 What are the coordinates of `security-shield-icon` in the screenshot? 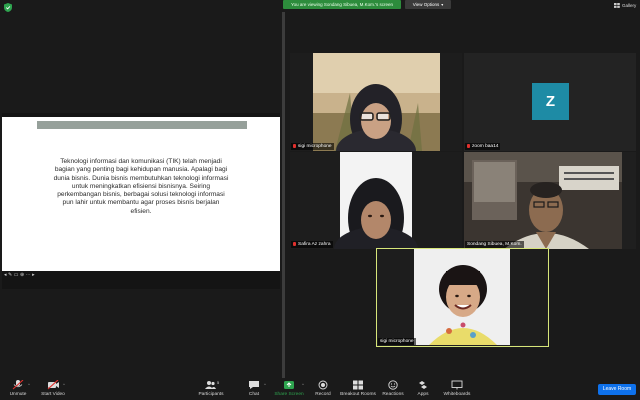 It's located at (8, 7).